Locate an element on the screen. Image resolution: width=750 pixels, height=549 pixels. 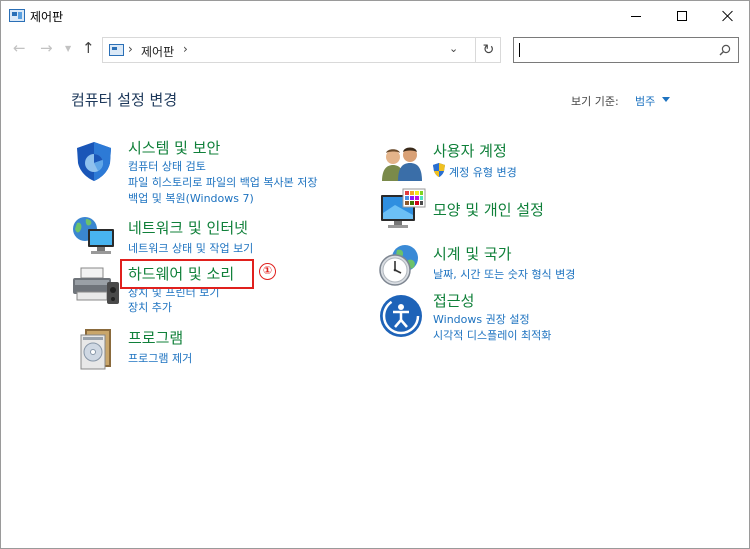
close-icon is located at coordinates (728, 16).